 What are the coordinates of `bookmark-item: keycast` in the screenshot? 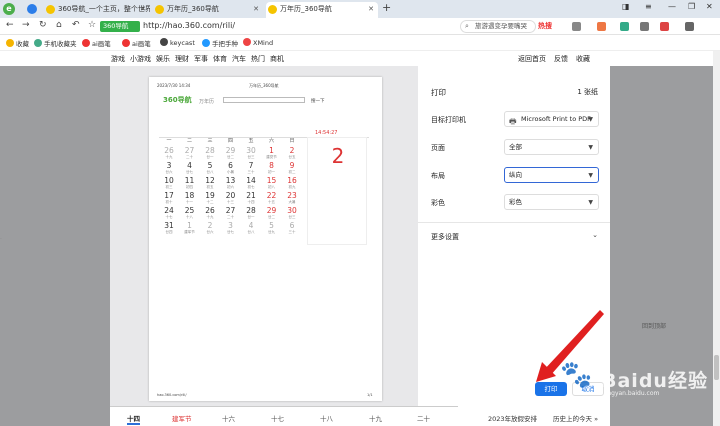 It's located at (177, 42).